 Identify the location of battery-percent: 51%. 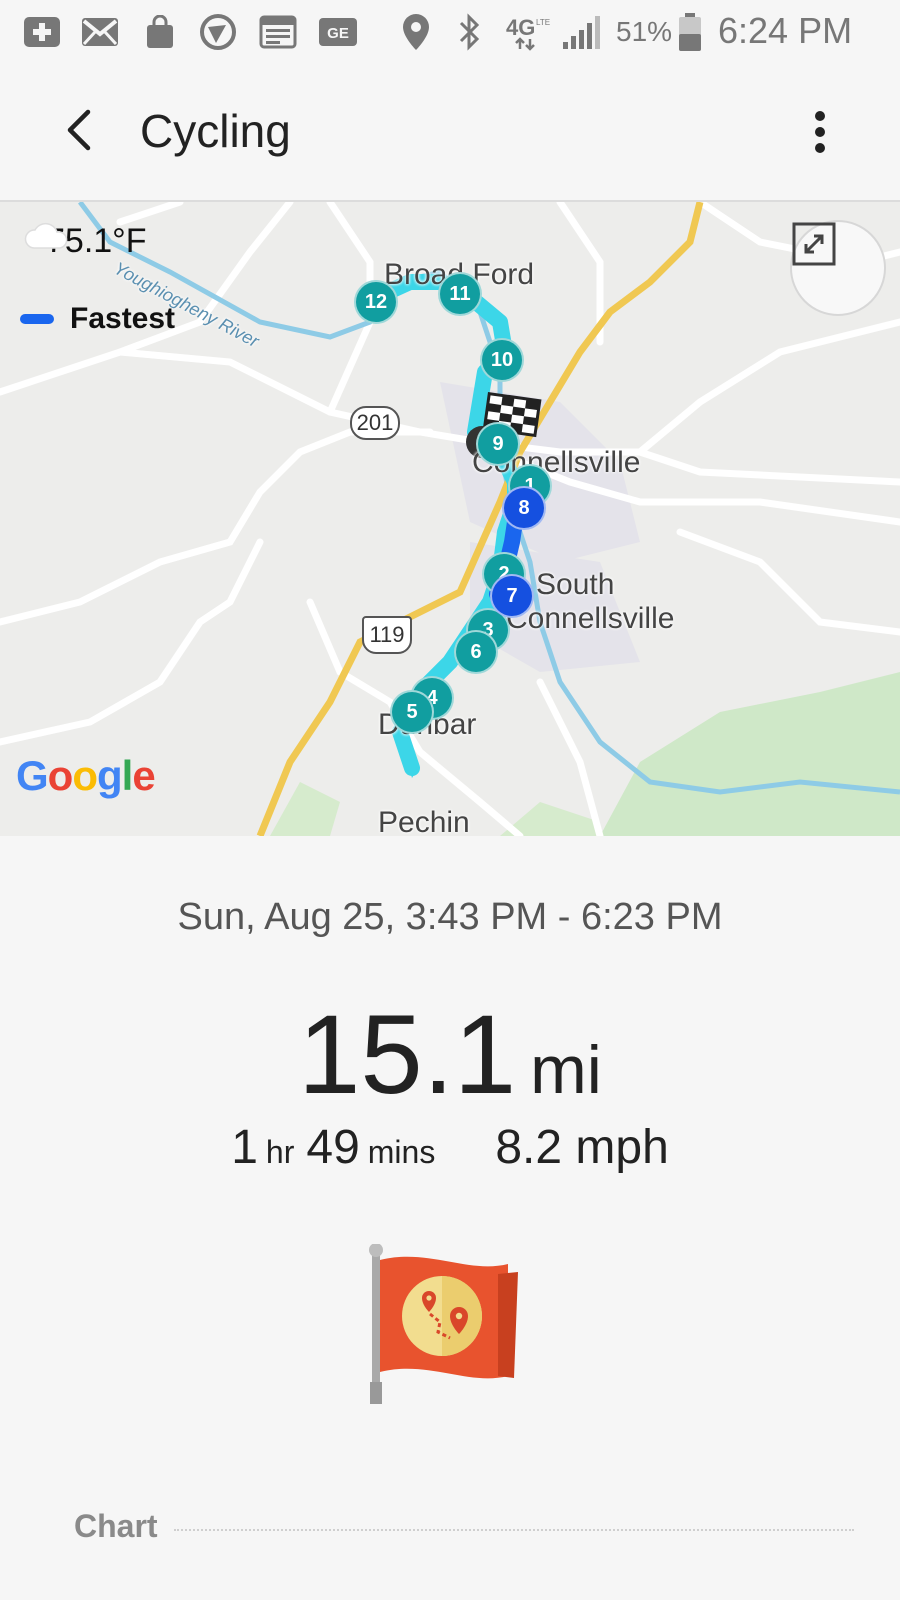
(644, 31).